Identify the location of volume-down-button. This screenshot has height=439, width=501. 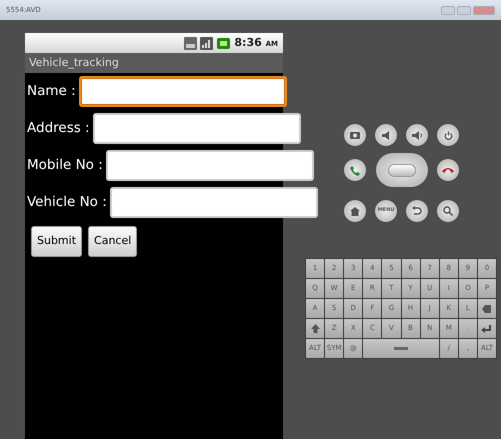
(386, 135).